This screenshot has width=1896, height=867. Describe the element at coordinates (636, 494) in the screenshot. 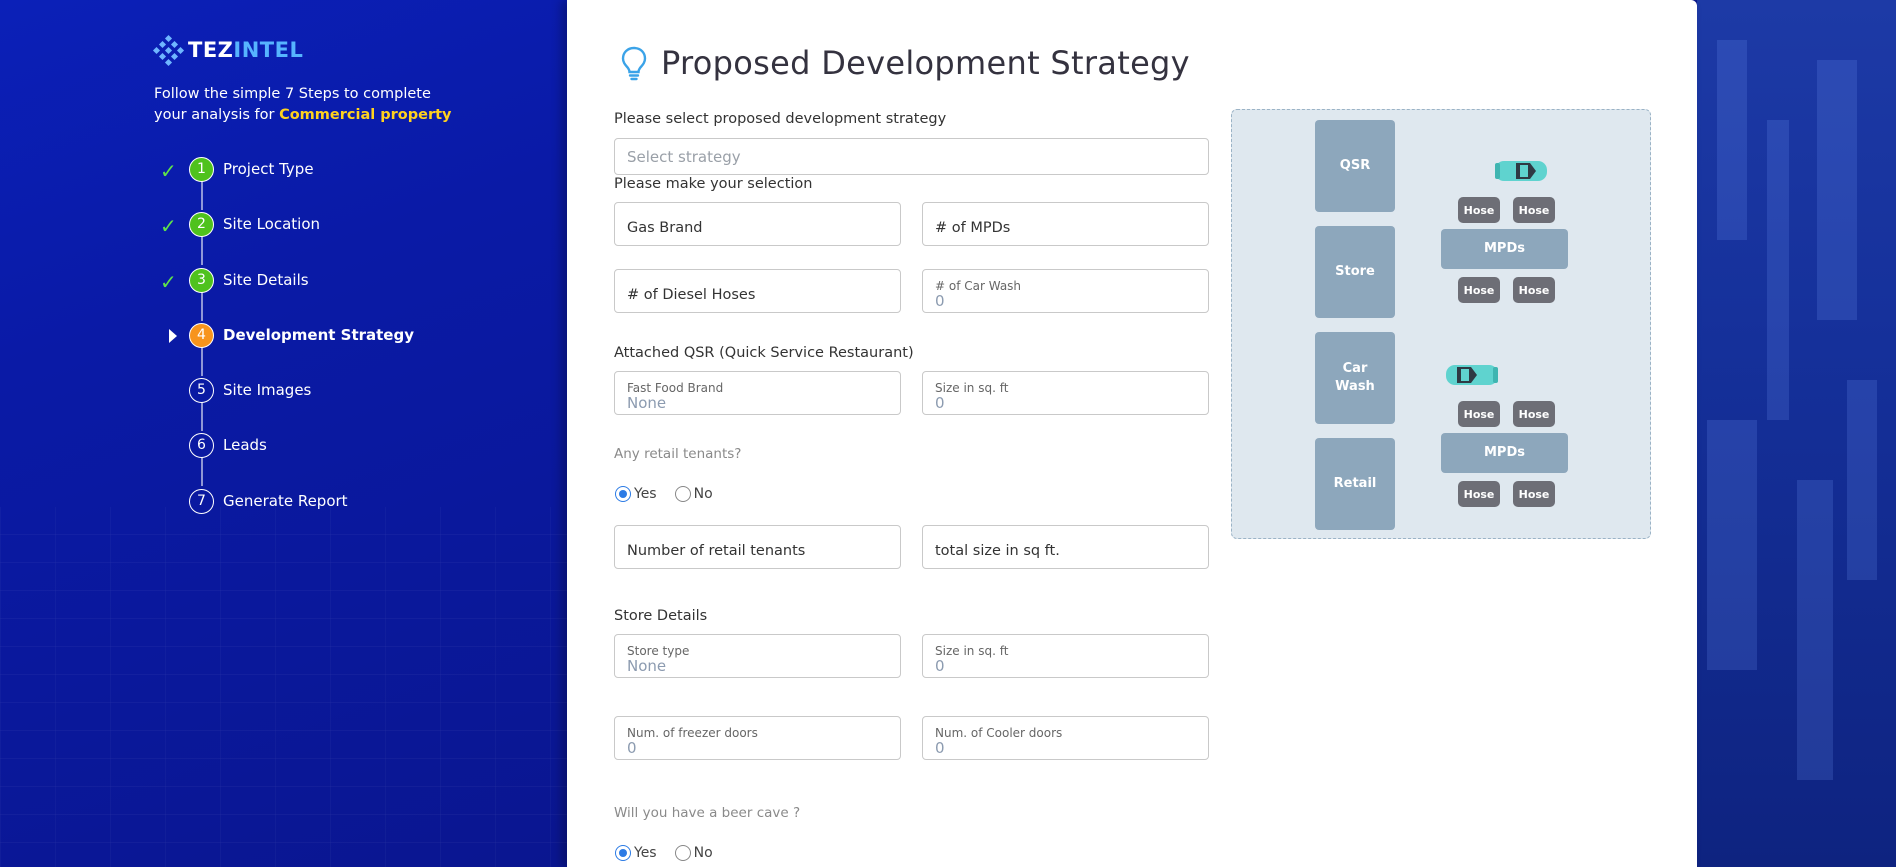

I see `retail-yes-option: Yes` at that location.